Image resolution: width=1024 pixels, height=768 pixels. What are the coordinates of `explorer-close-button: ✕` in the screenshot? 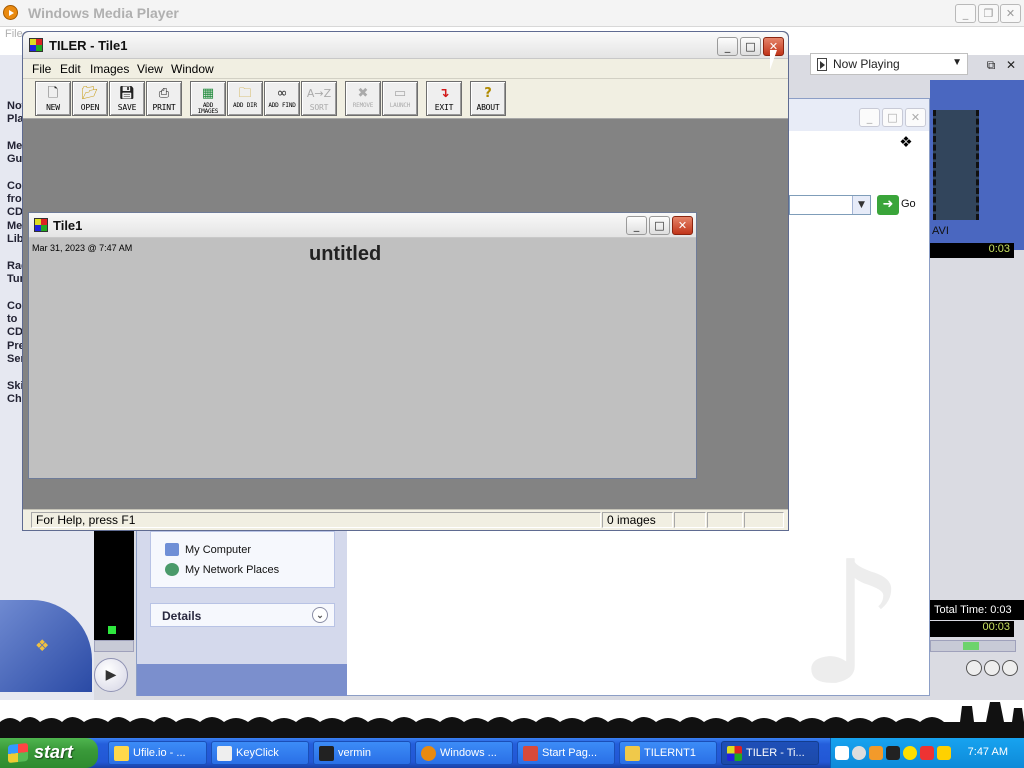 It's located at (915, 117).